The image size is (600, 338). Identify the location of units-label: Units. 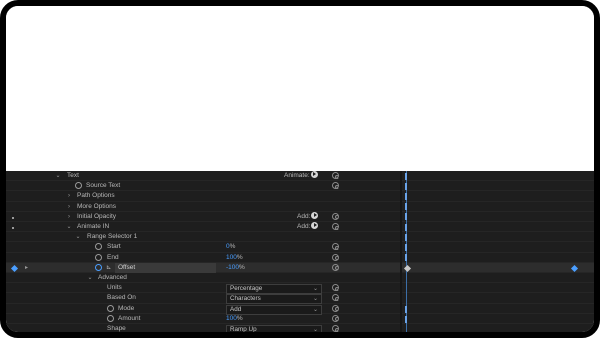
(114, 288).